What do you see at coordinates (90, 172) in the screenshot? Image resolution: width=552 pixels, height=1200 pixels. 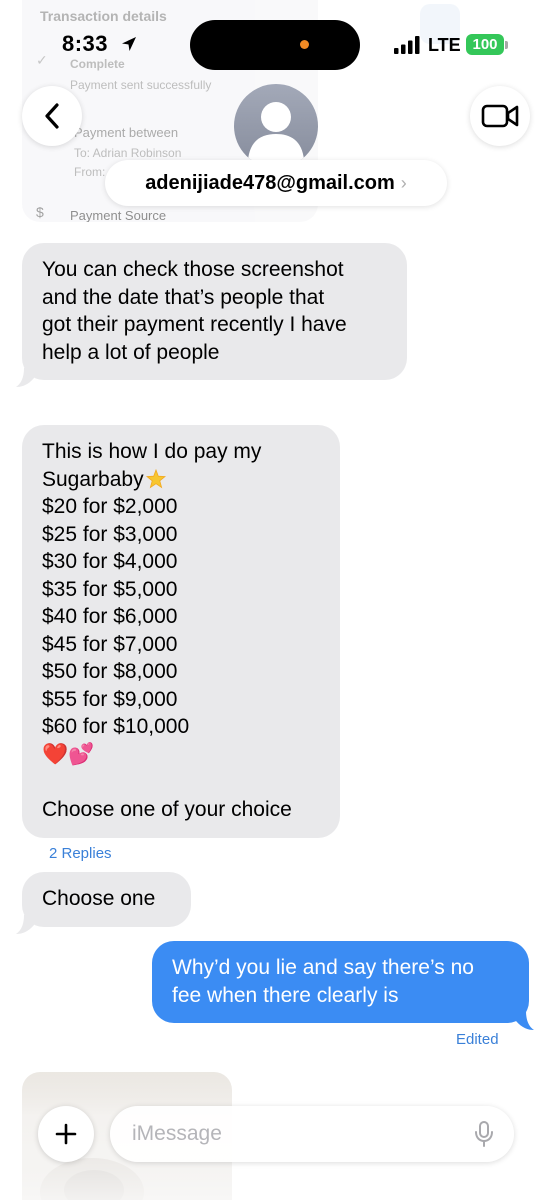 I see `bg-card-from: From:` at bounding box center [90, 172].